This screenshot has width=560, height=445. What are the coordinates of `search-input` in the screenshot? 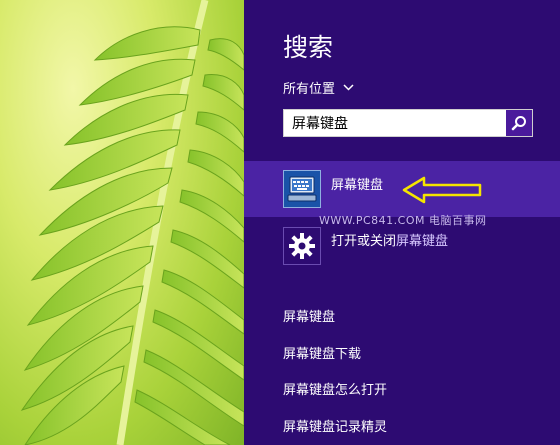 It's located at (395, 123).